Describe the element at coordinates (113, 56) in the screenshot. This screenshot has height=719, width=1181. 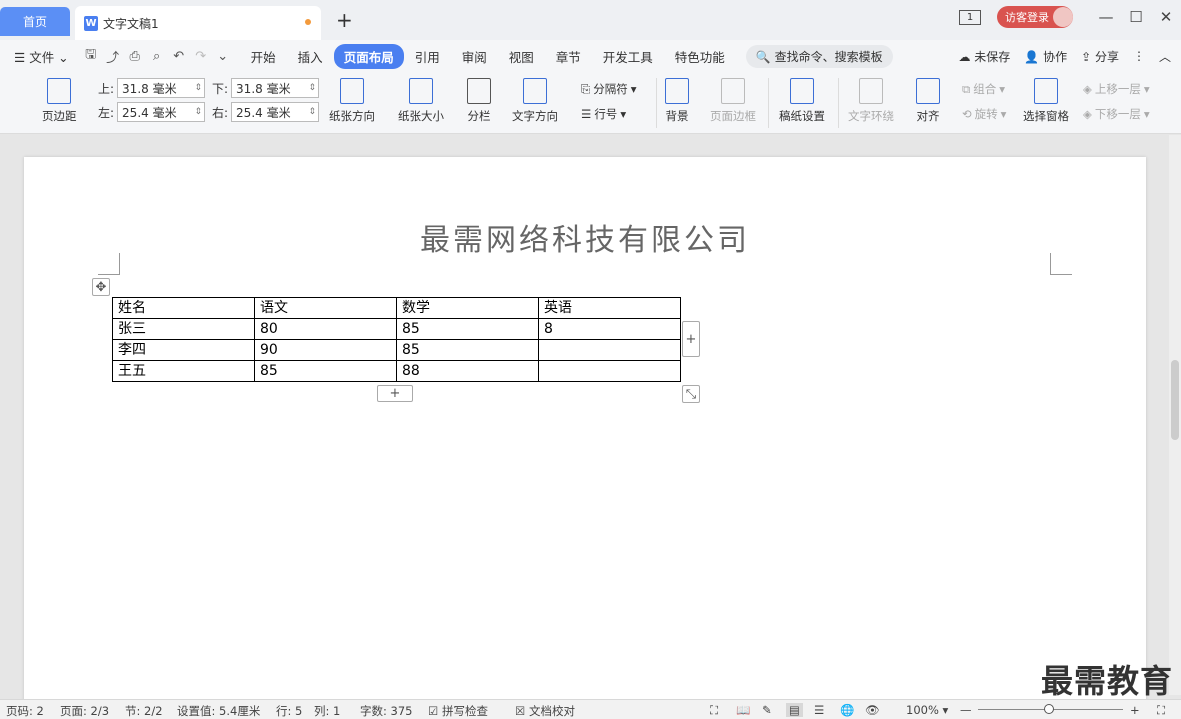
I see `export-icon: ⤴` at that location.